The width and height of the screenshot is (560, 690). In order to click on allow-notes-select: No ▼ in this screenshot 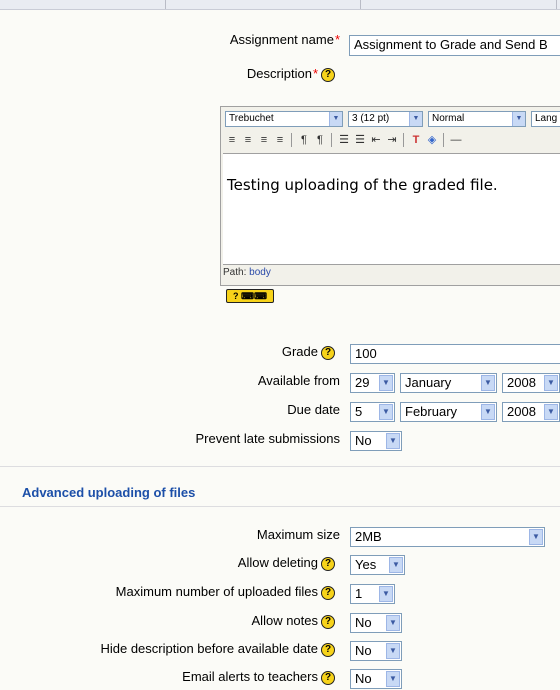, I will do `click(376, 623)`.